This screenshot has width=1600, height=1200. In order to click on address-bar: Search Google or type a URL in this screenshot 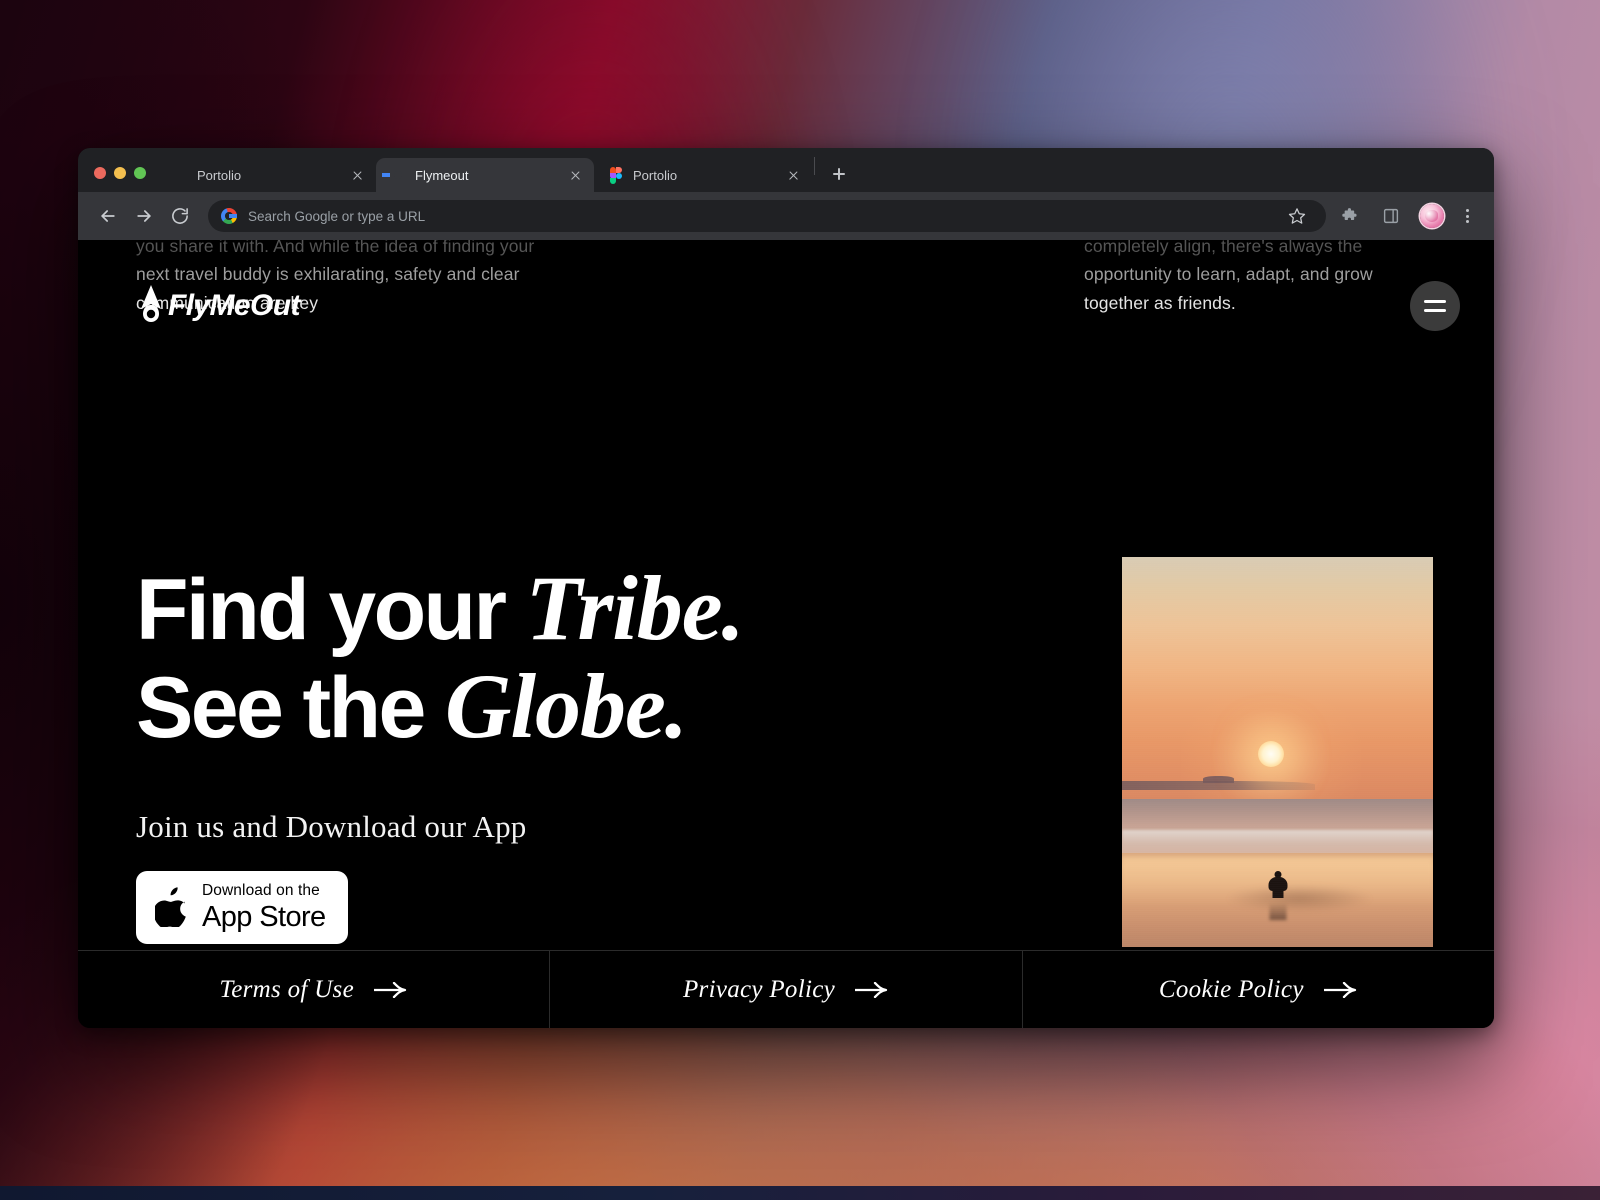, I will do `click(767, 216)`.